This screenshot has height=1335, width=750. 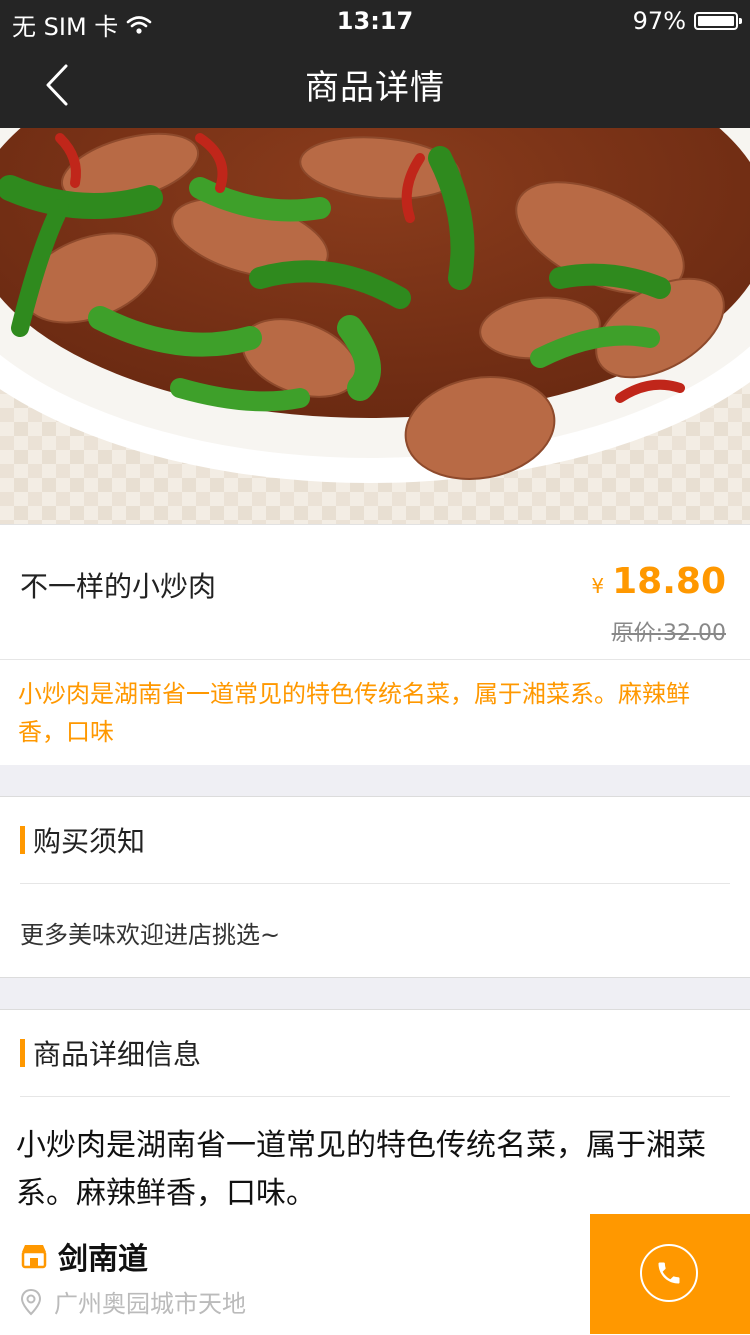 What do you see at coordinates (375, 21) in the screenshot?
I see `status-bar: 无 SIM 卡 13:17 97%` at bounding box center [375, 21].